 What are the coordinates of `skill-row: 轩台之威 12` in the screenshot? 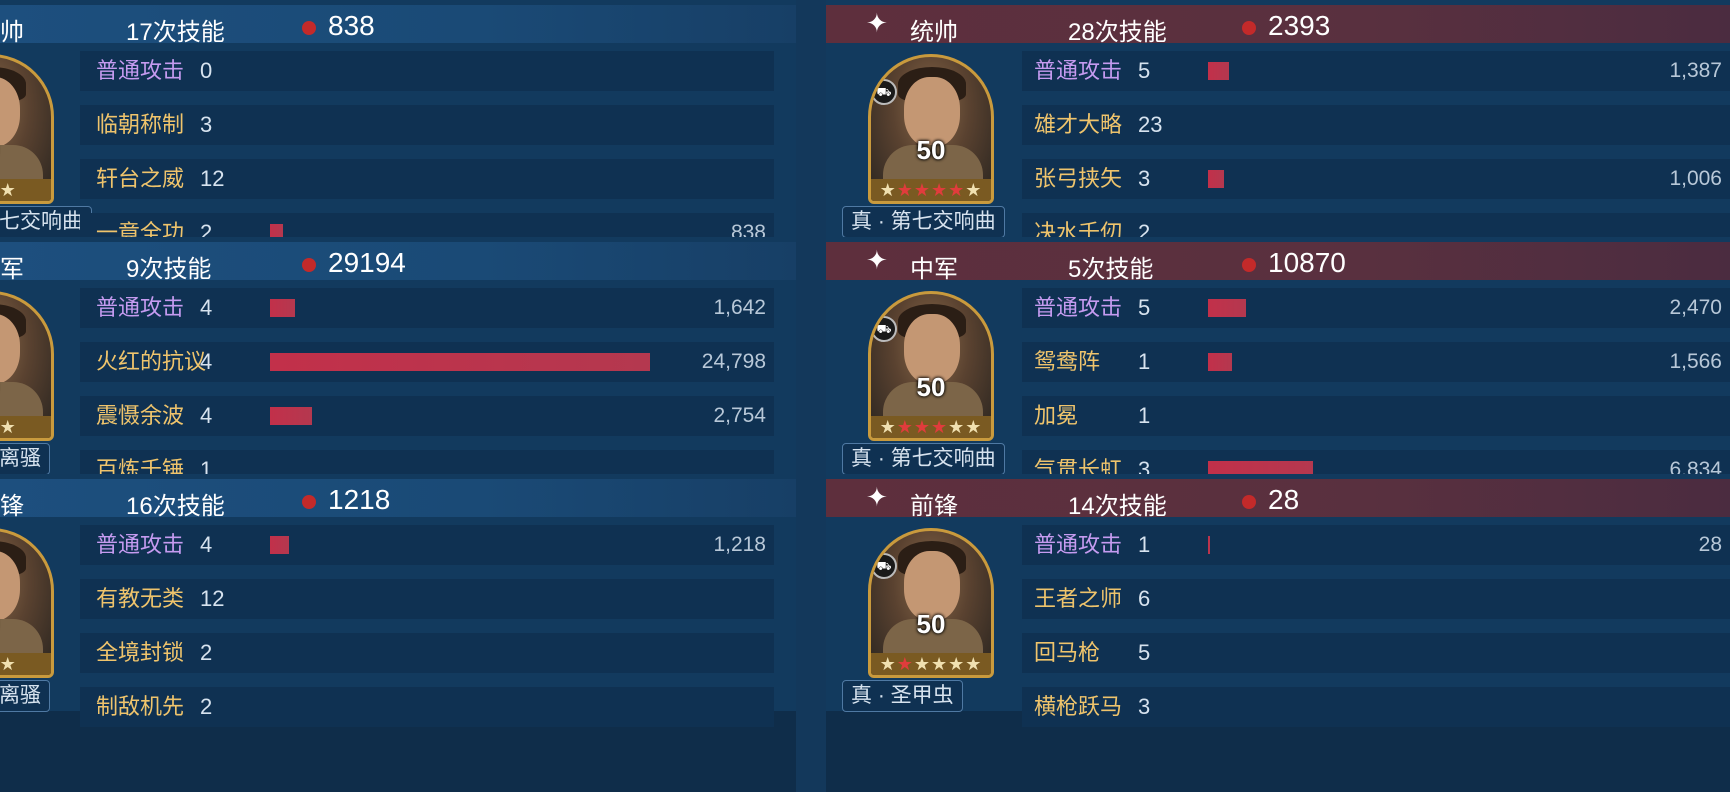 It's located at (427, 179).